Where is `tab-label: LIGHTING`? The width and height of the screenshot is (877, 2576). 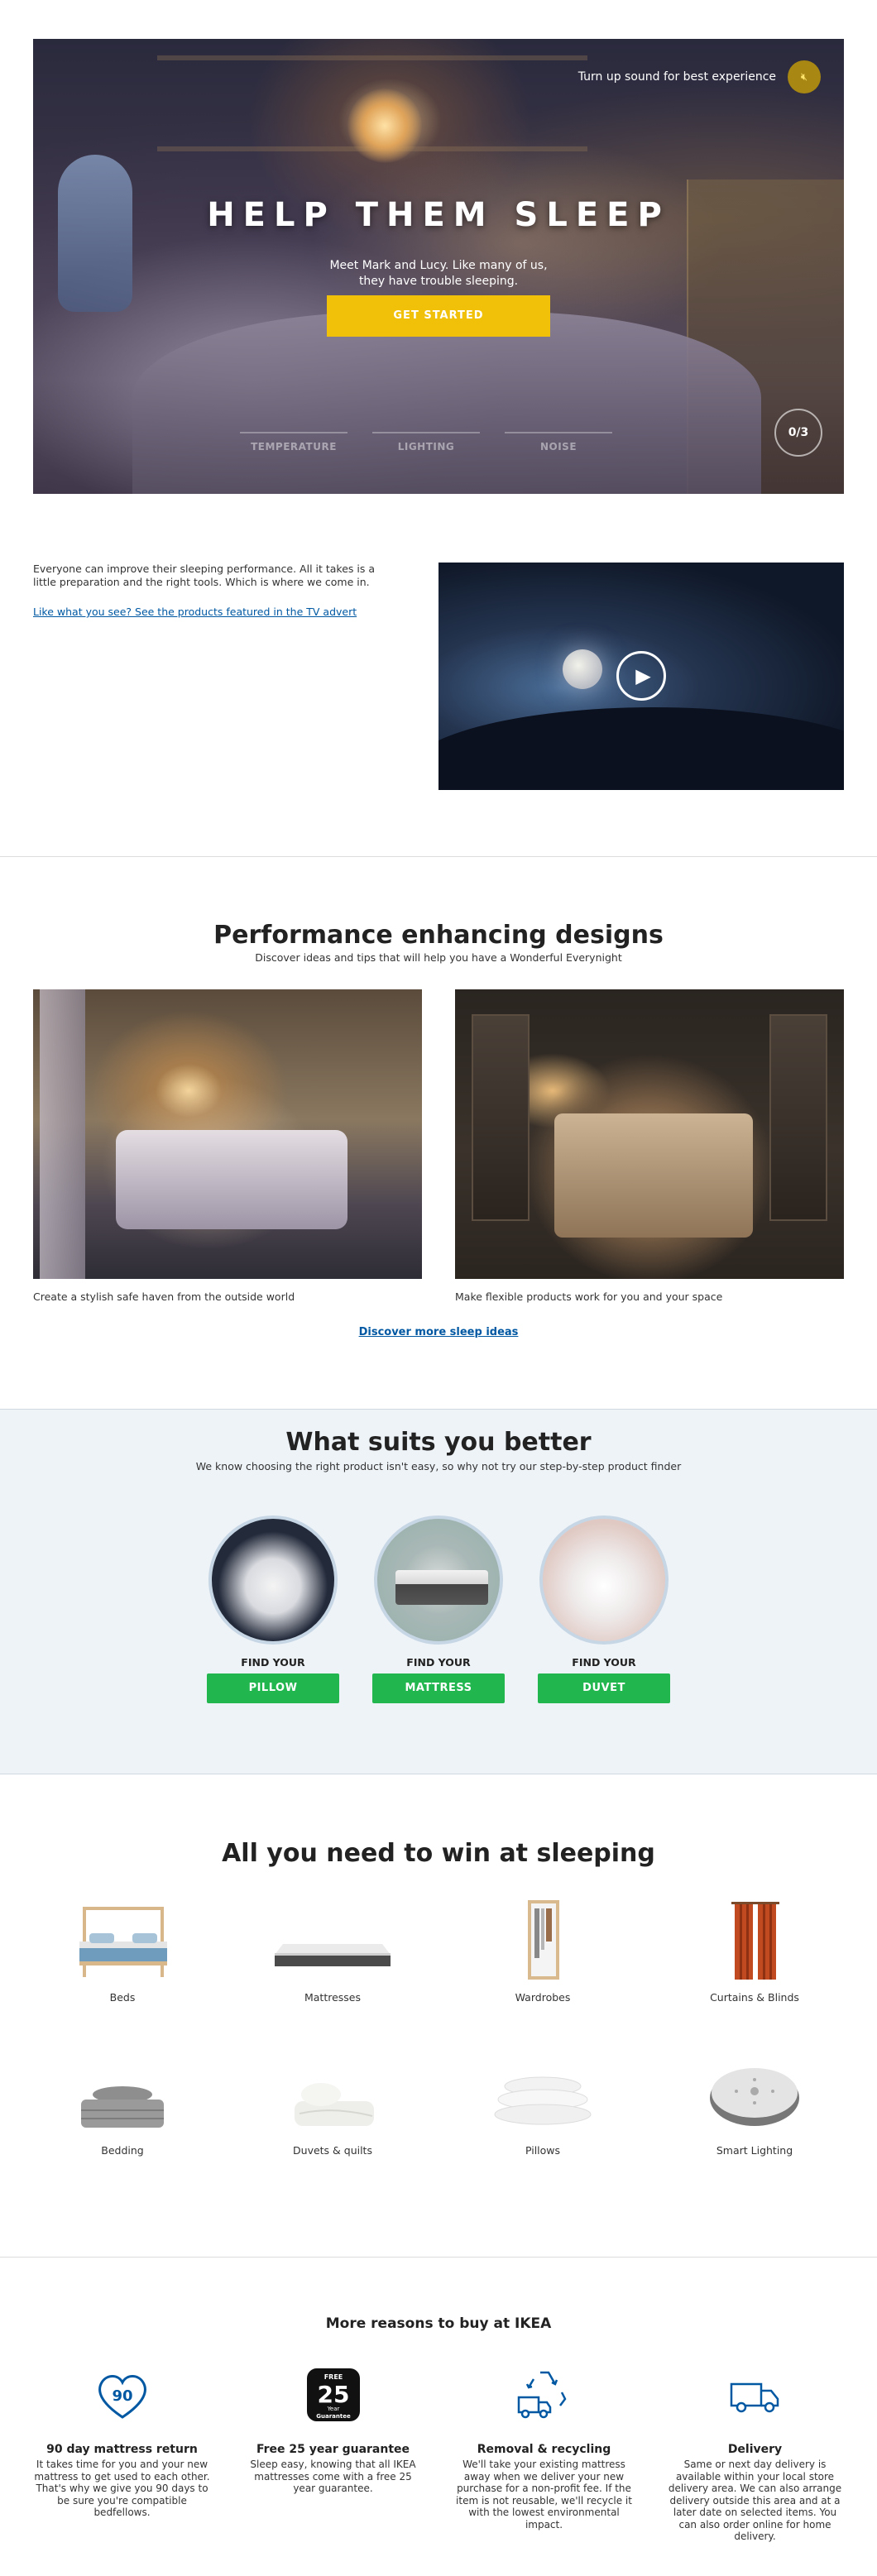
tab-label: LIGHTING is located at coordinates (426, 447).